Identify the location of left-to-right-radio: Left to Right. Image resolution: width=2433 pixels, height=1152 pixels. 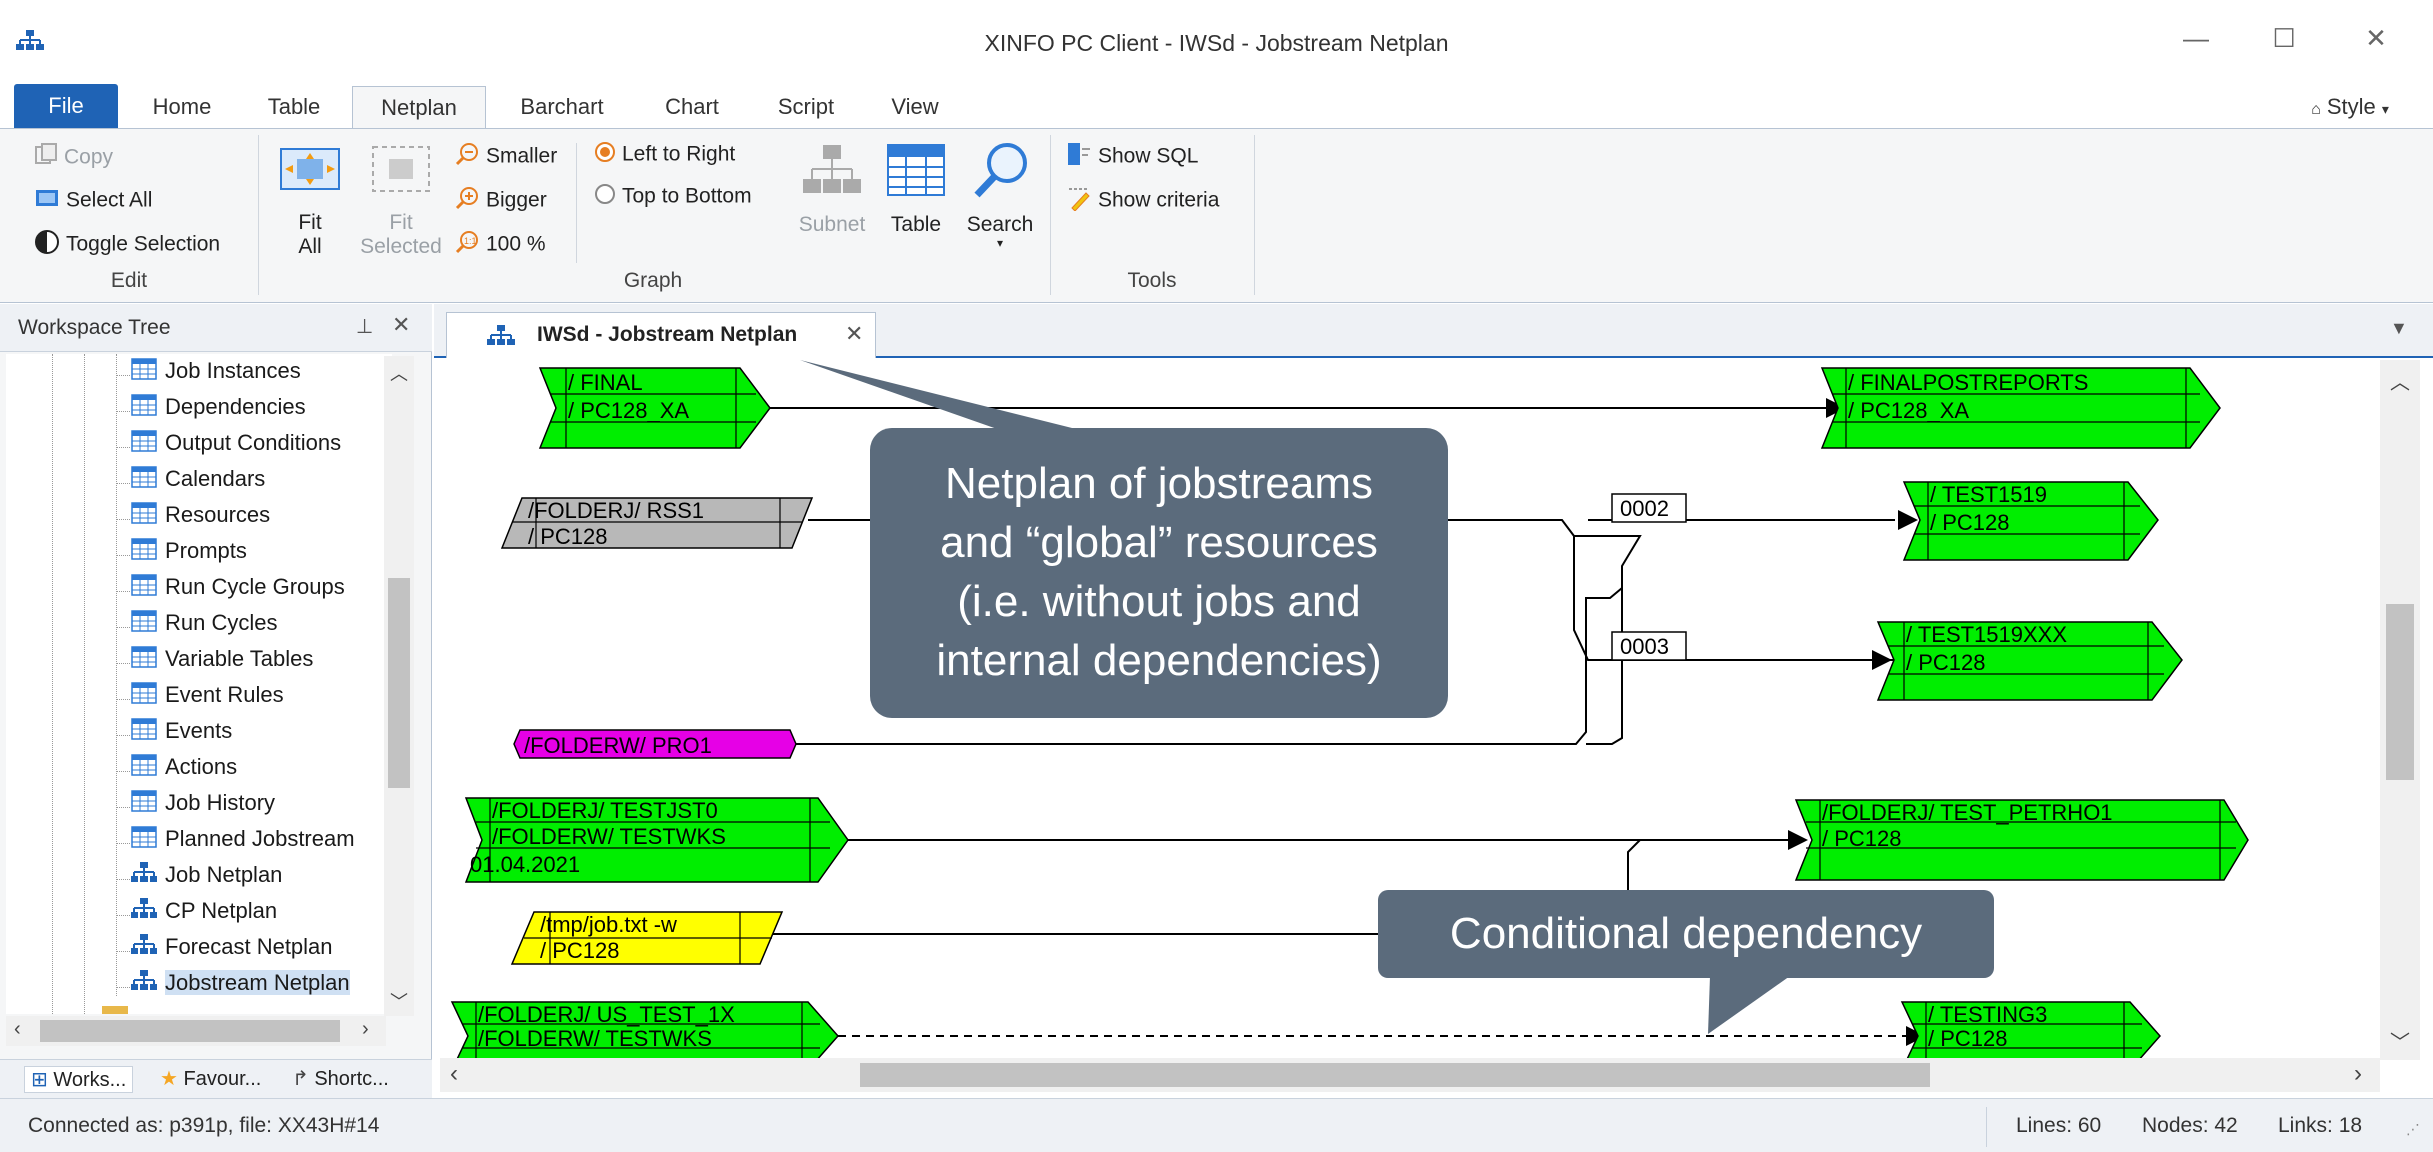
(664, 155).